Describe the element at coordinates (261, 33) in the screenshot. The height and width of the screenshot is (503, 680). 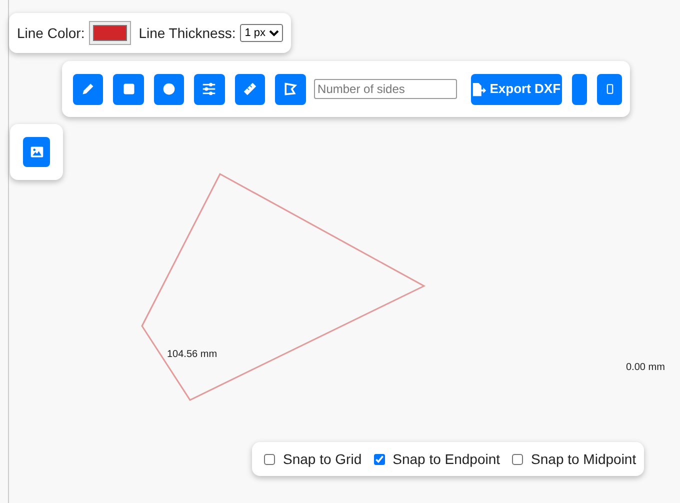
I see `line-thickness-select: 1 px` at that location.